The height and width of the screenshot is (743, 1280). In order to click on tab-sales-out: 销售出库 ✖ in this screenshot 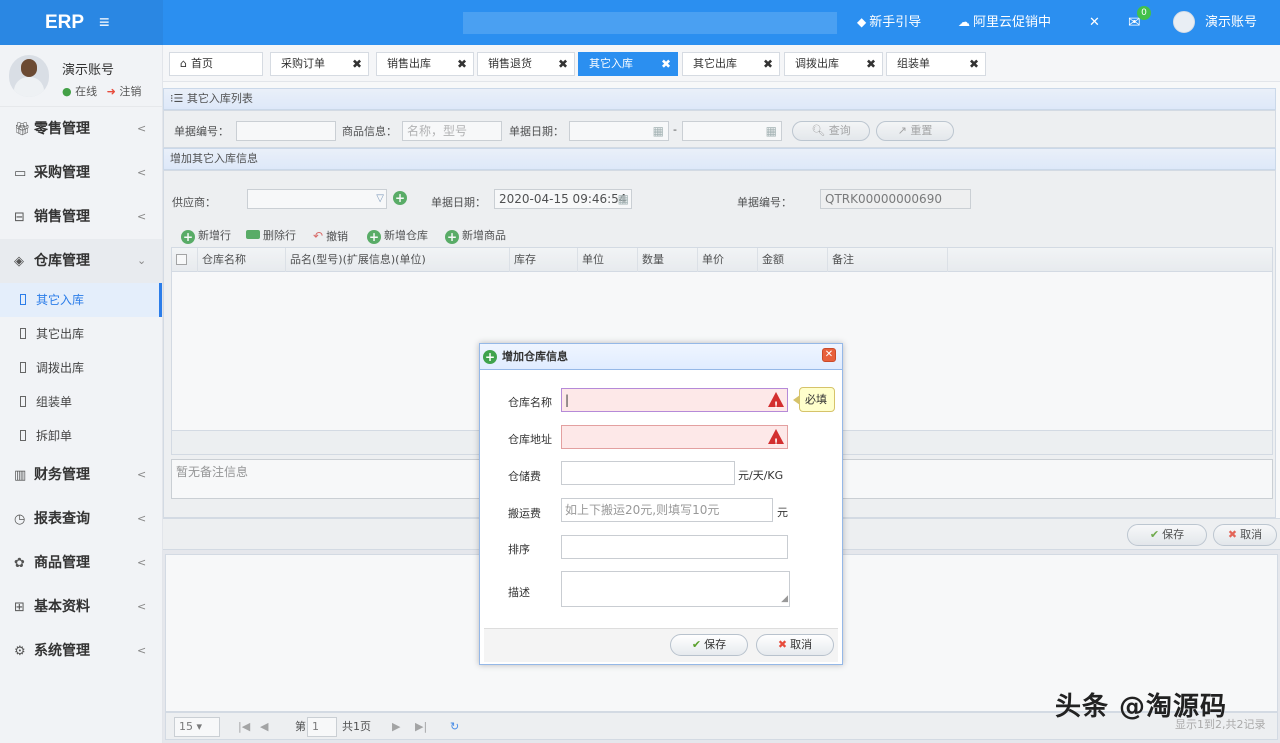, I will do `click(425, 64)`.